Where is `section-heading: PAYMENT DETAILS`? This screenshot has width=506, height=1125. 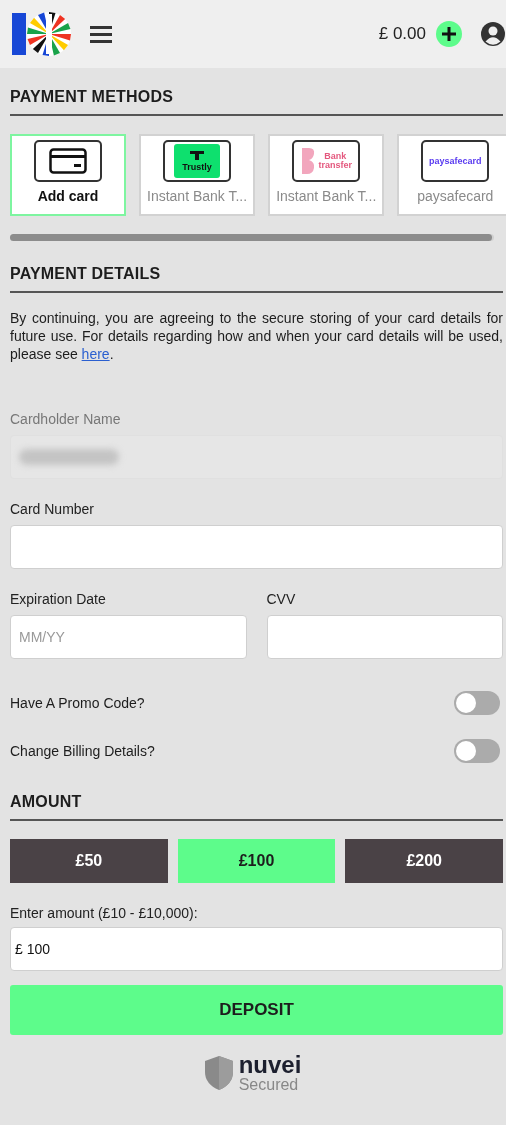
section-heading: PAYMENT DETAILS is located at coordinates (256, 279).